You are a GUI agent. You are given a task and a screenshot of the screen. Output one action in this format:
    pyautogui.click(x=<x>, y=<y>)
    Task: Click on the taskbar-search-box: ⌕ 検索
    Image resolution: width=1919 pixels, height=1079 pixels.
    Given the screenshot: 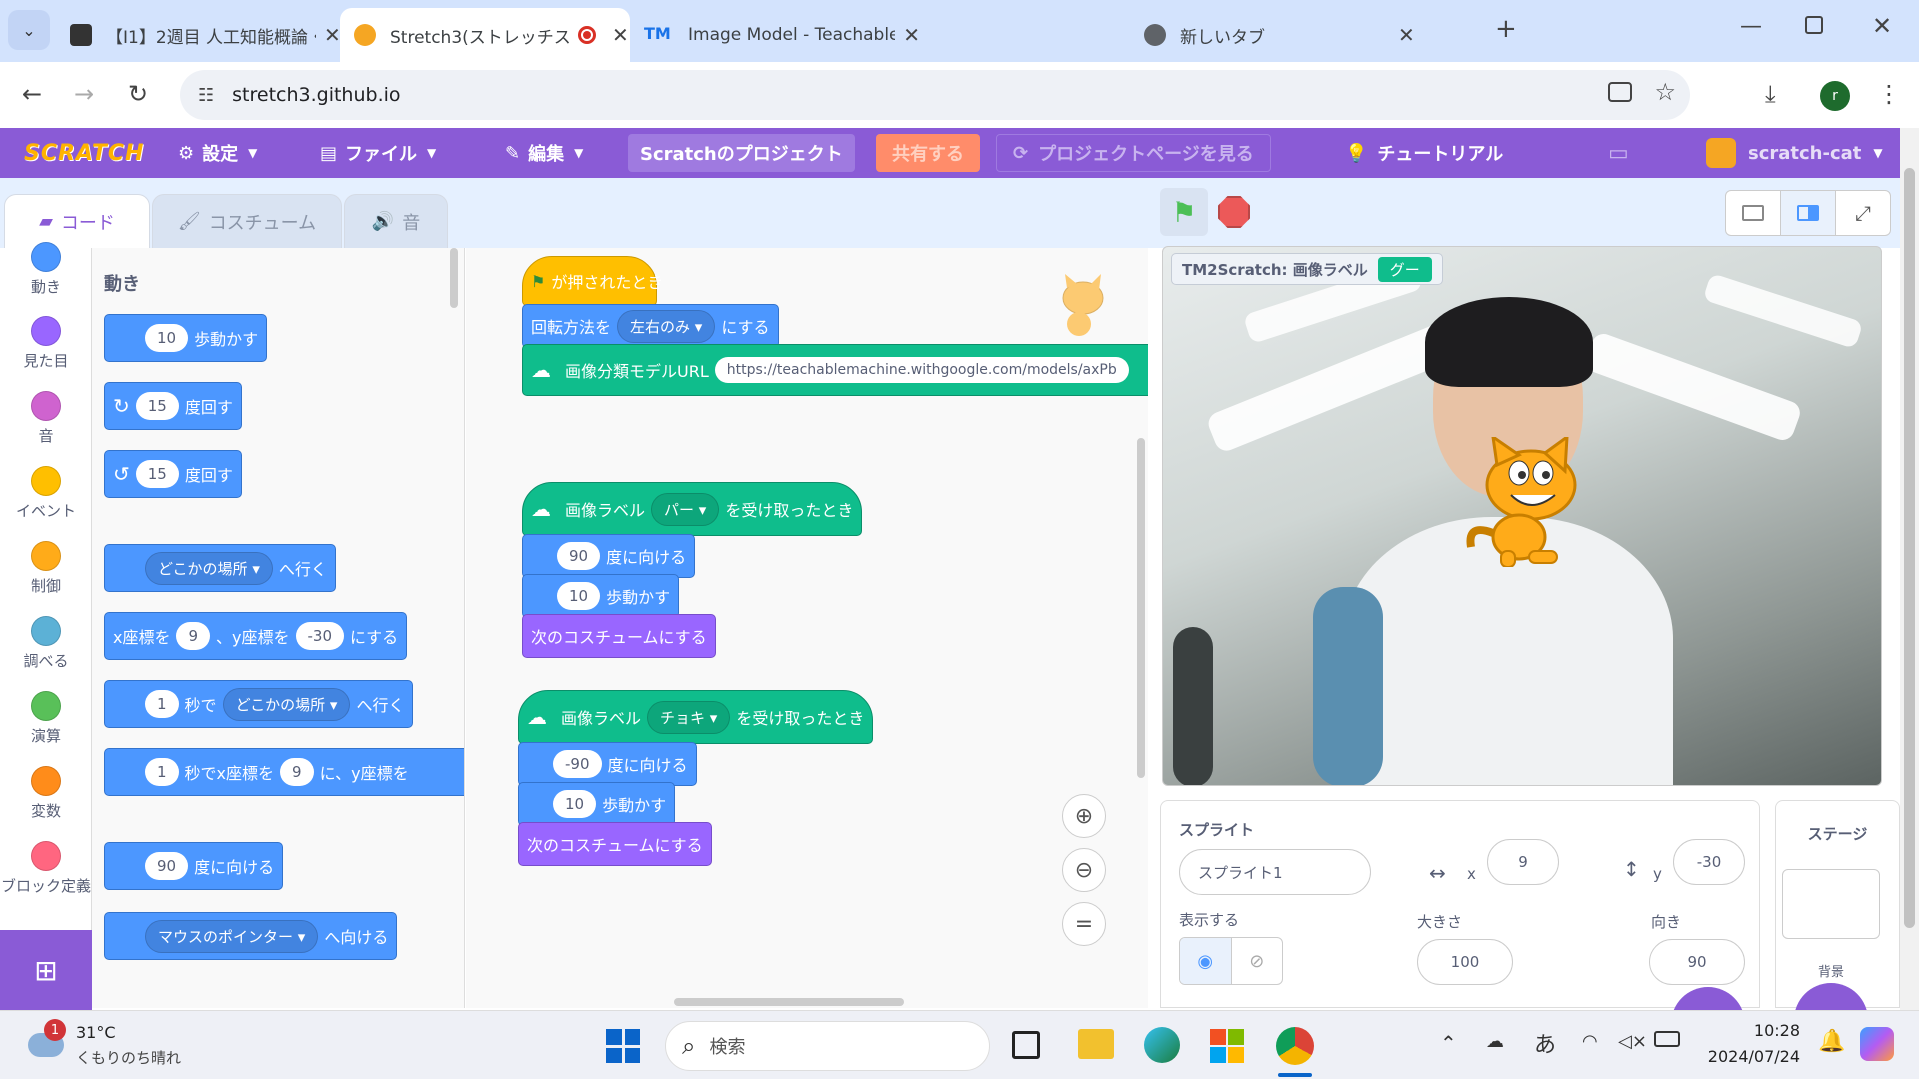 What is the action you would take?
    pyautogui.click(x=827, y=1046)
    